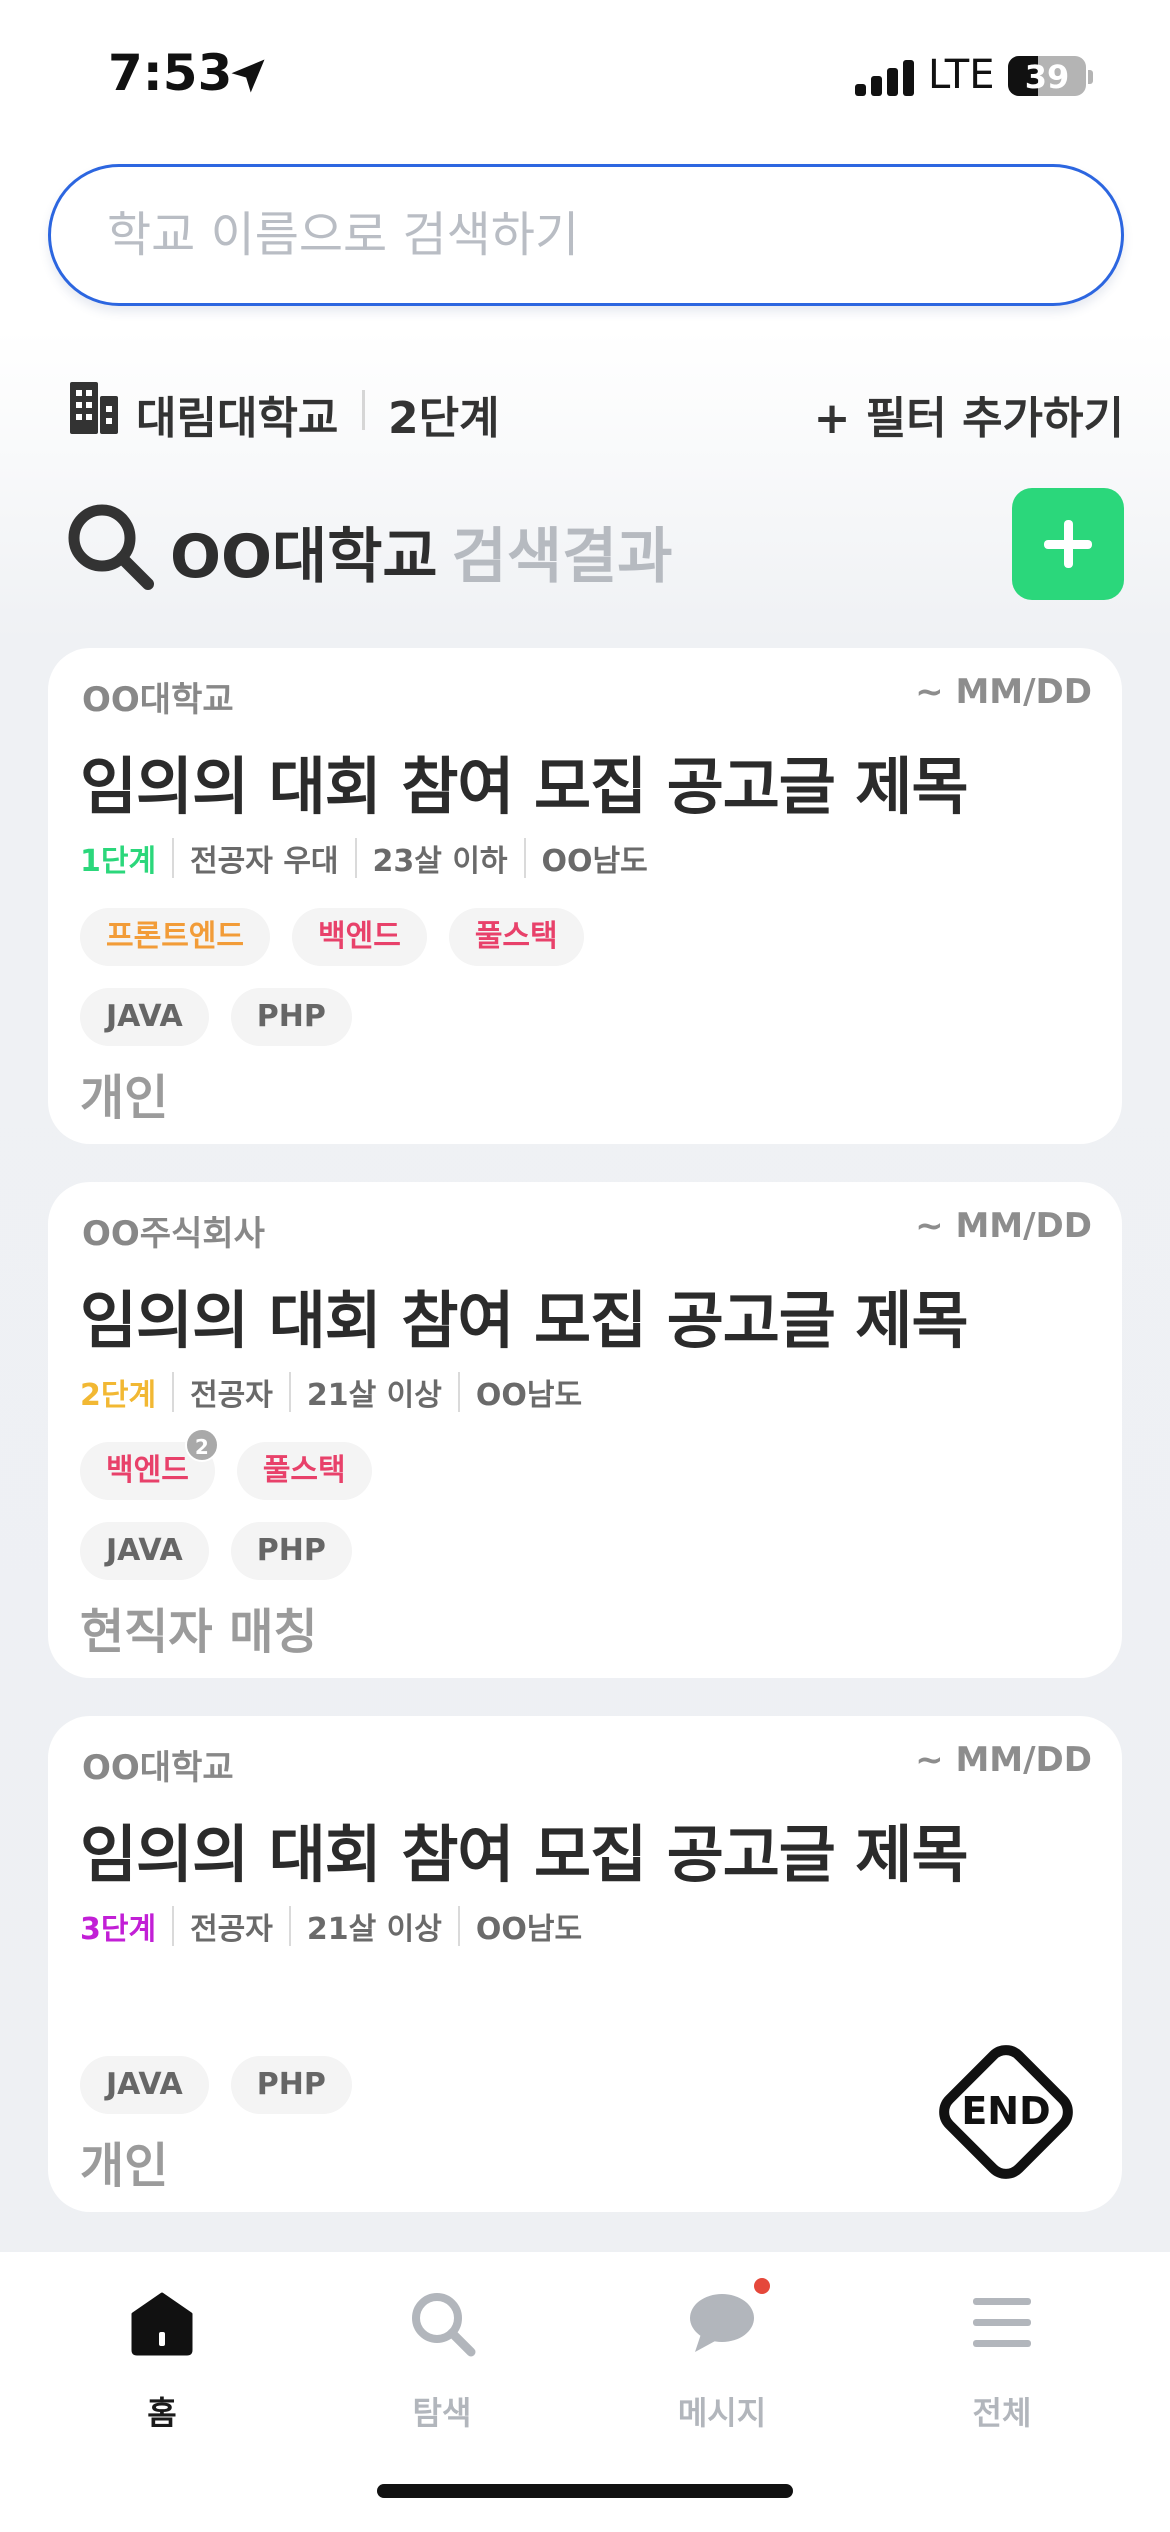  I want to click on network-label: LTE, so click(961, 75).